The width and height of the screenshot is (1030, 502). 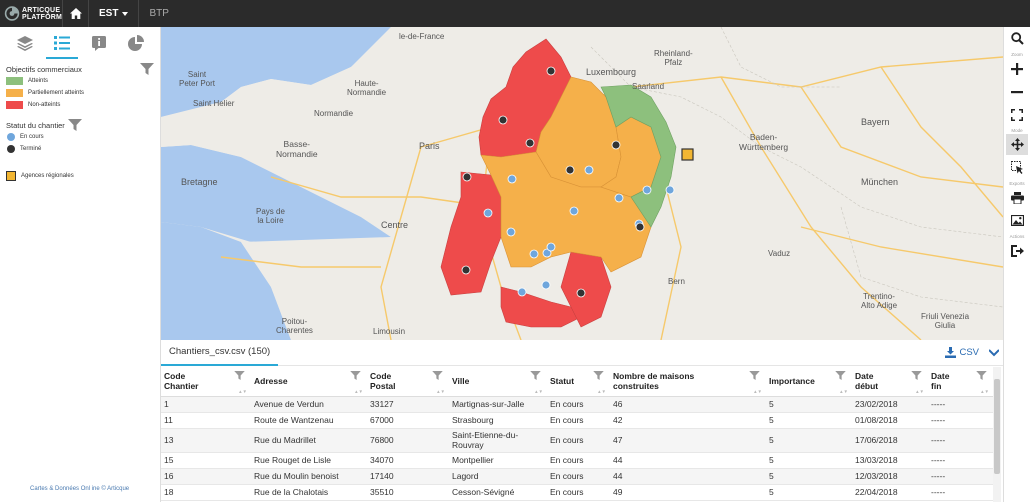 I want to click on legend-item-en-cours: En cours, so click(x=80, y=137).